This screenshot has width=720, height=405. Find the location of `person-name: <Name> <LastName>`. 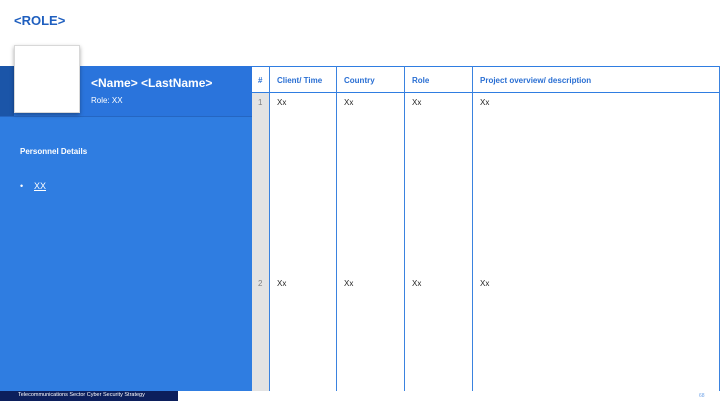

person-name: <Name> <LastName> is located at coordinates (152, 83).